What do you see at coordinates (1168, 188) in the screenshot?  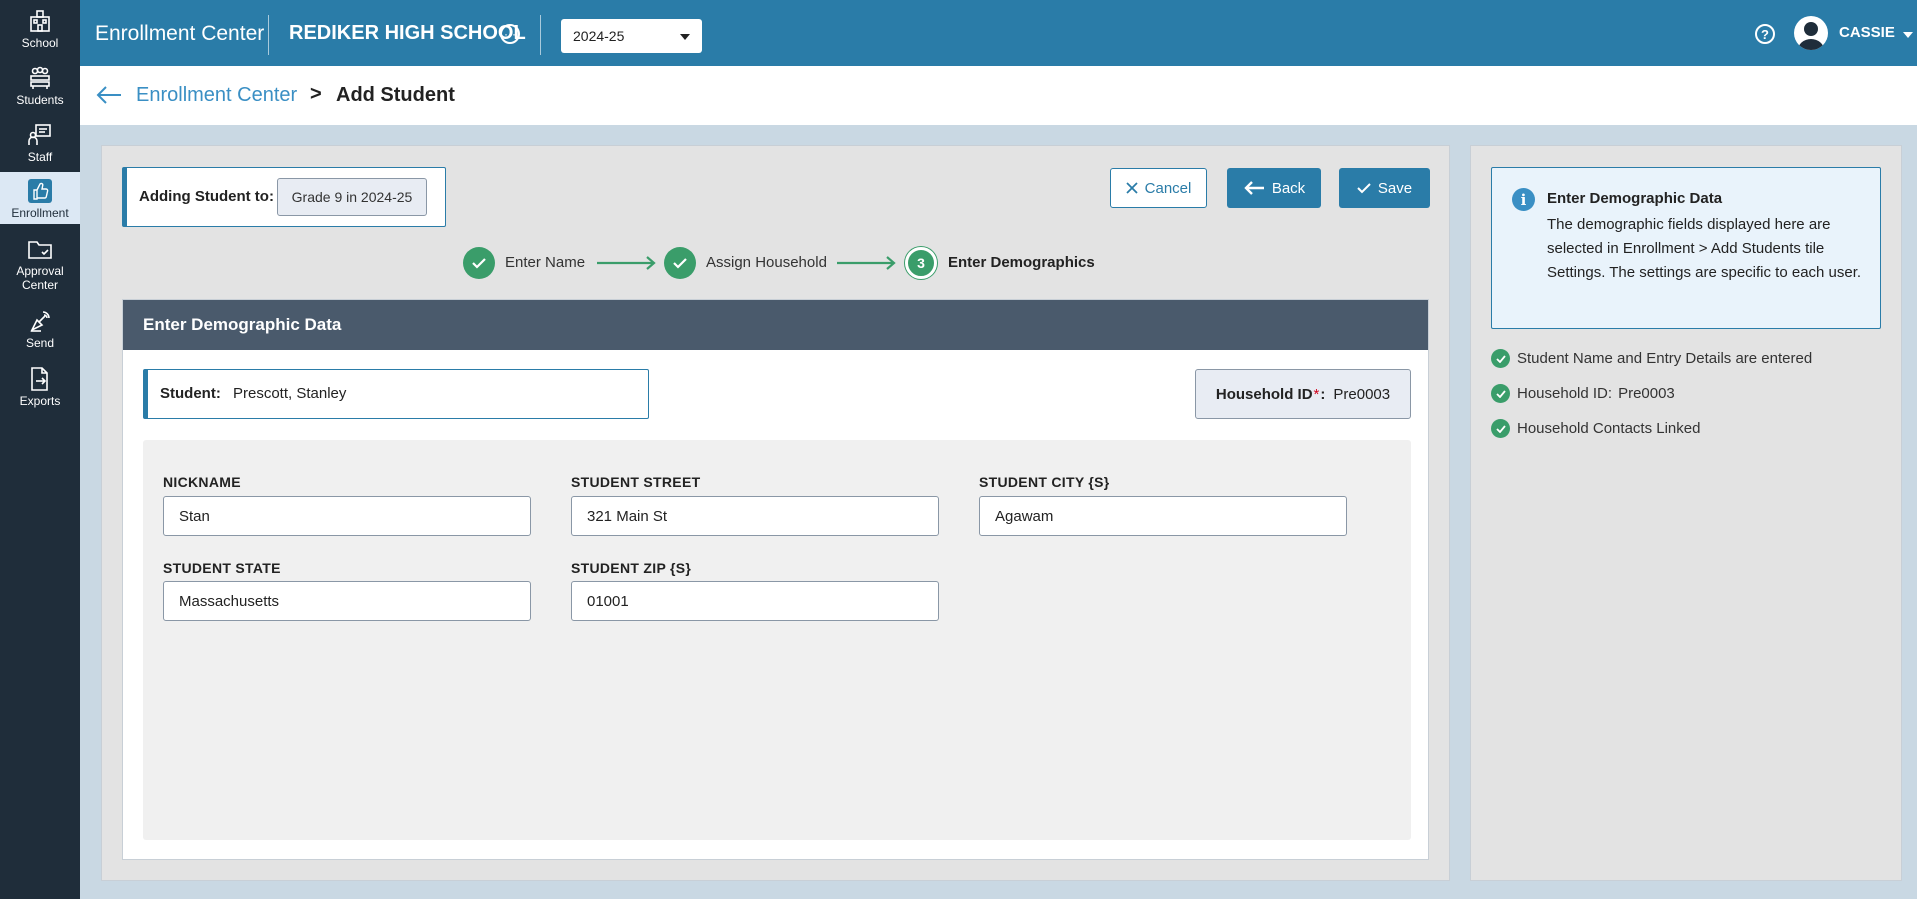 I see `cancel-label: Cancel` at bounding box center [1168, 188].